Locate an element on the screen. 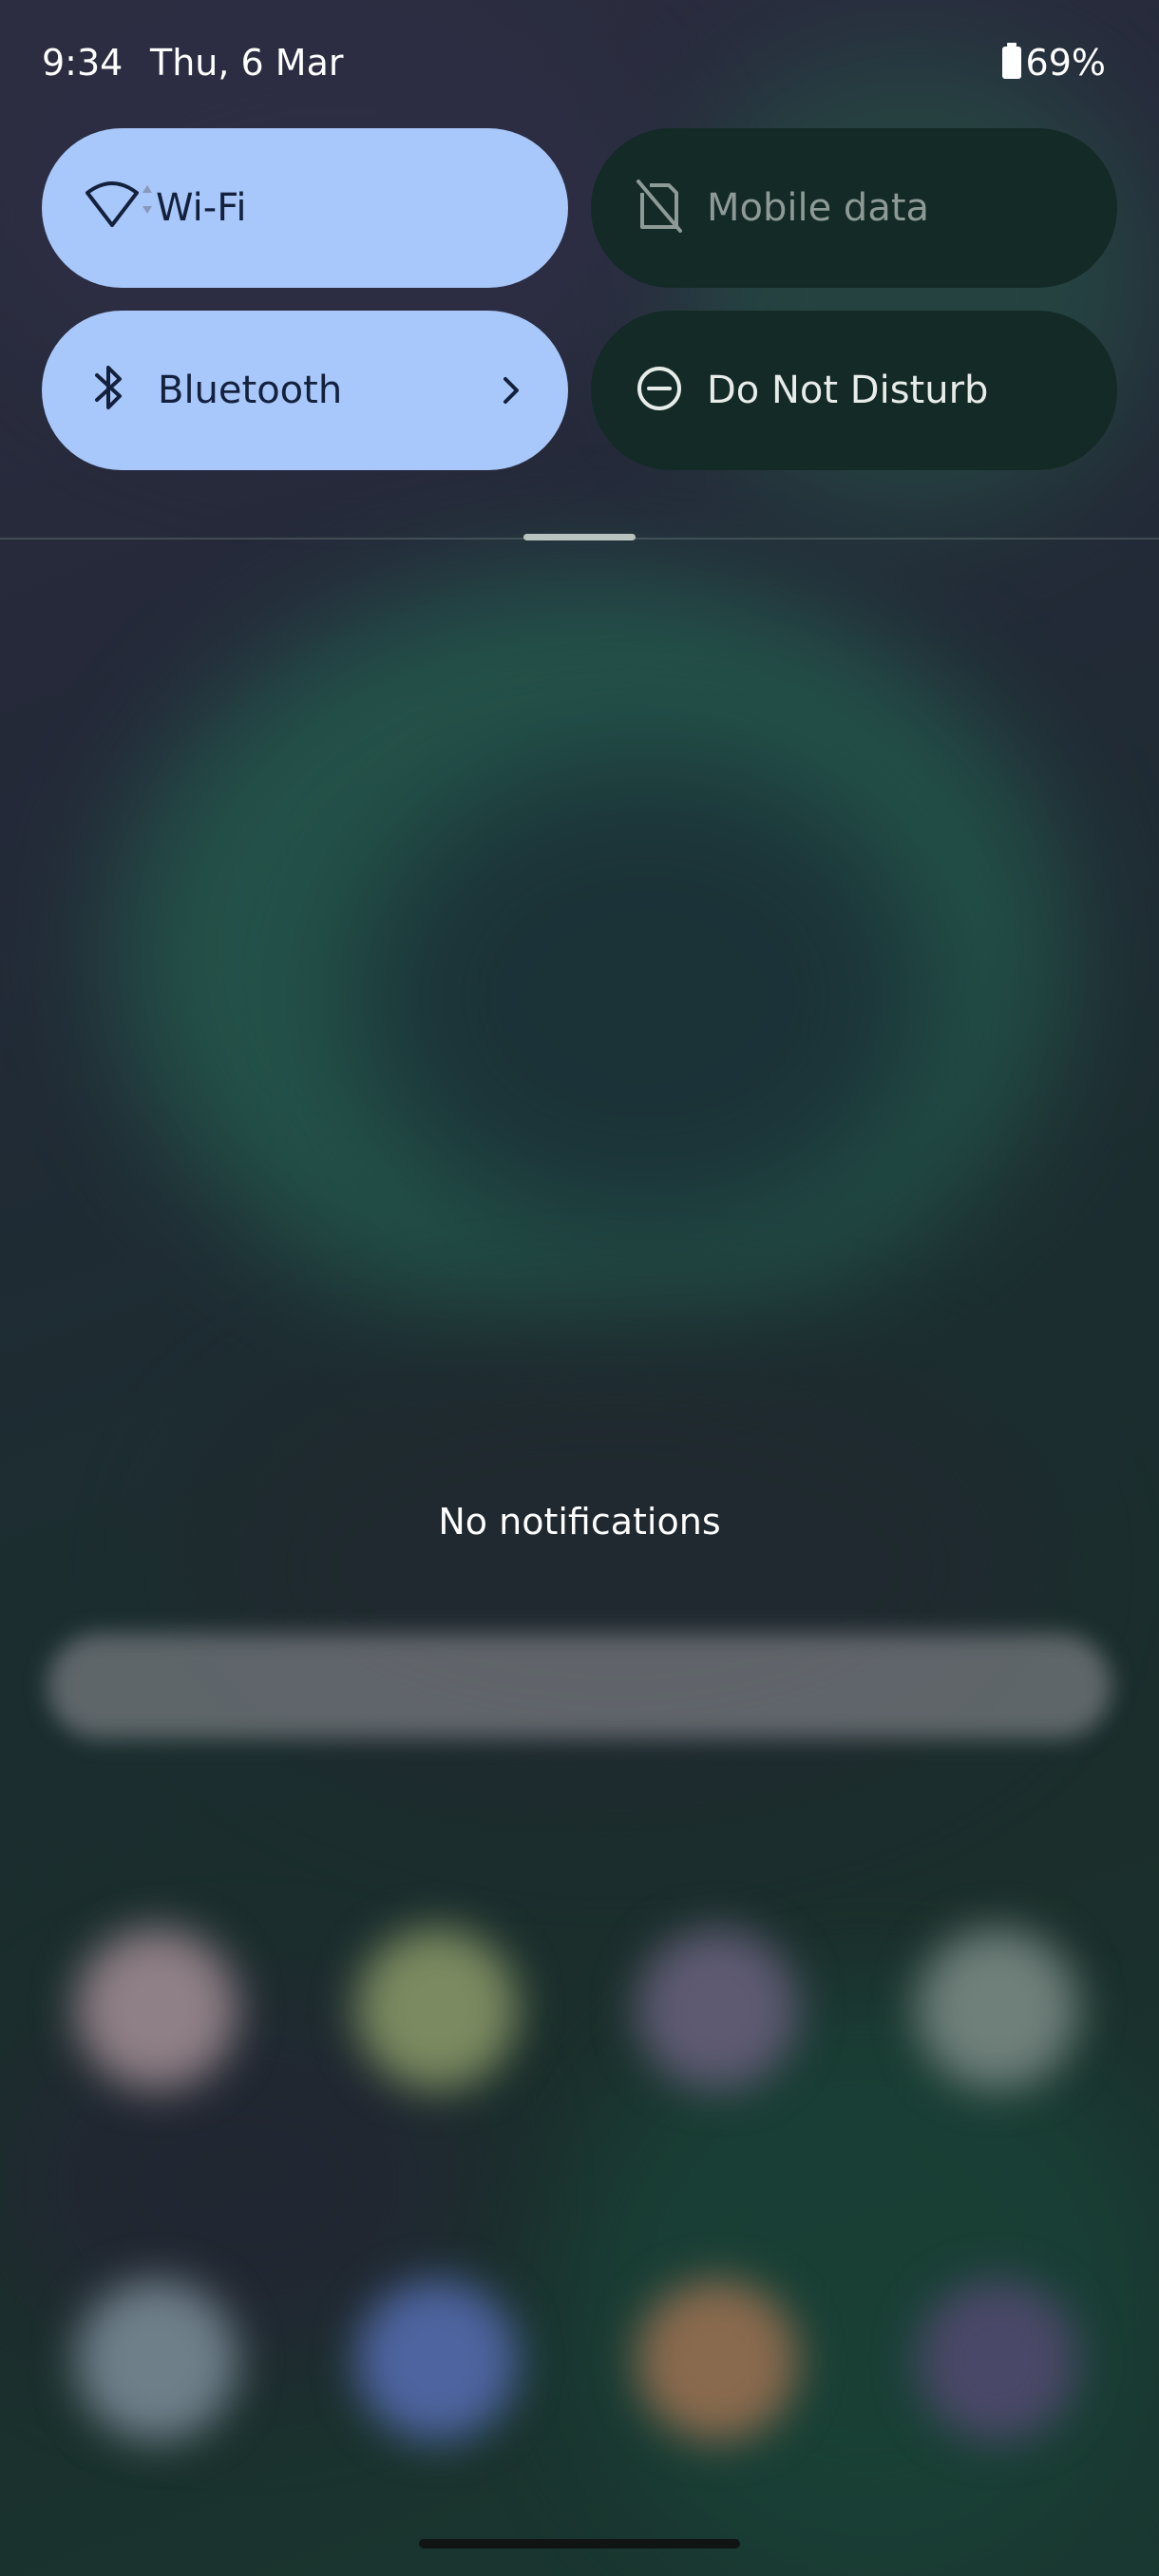 Image resolution: width=1159 pixels, height=2576 pixels. mobile-data-tile: Mobile data is located at coordinates (854, 208).